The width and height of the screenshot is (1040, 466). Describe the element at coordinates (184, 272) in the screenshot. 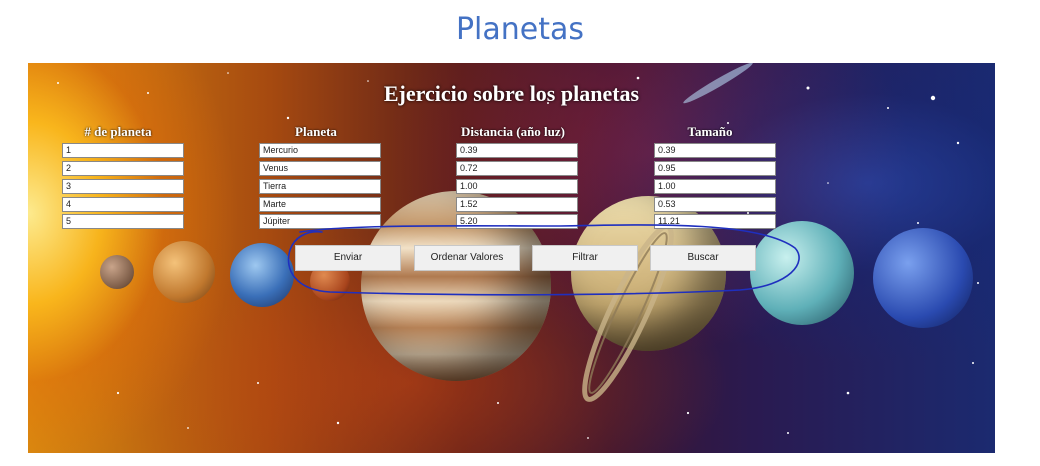

I see `venus-planet` at that location.